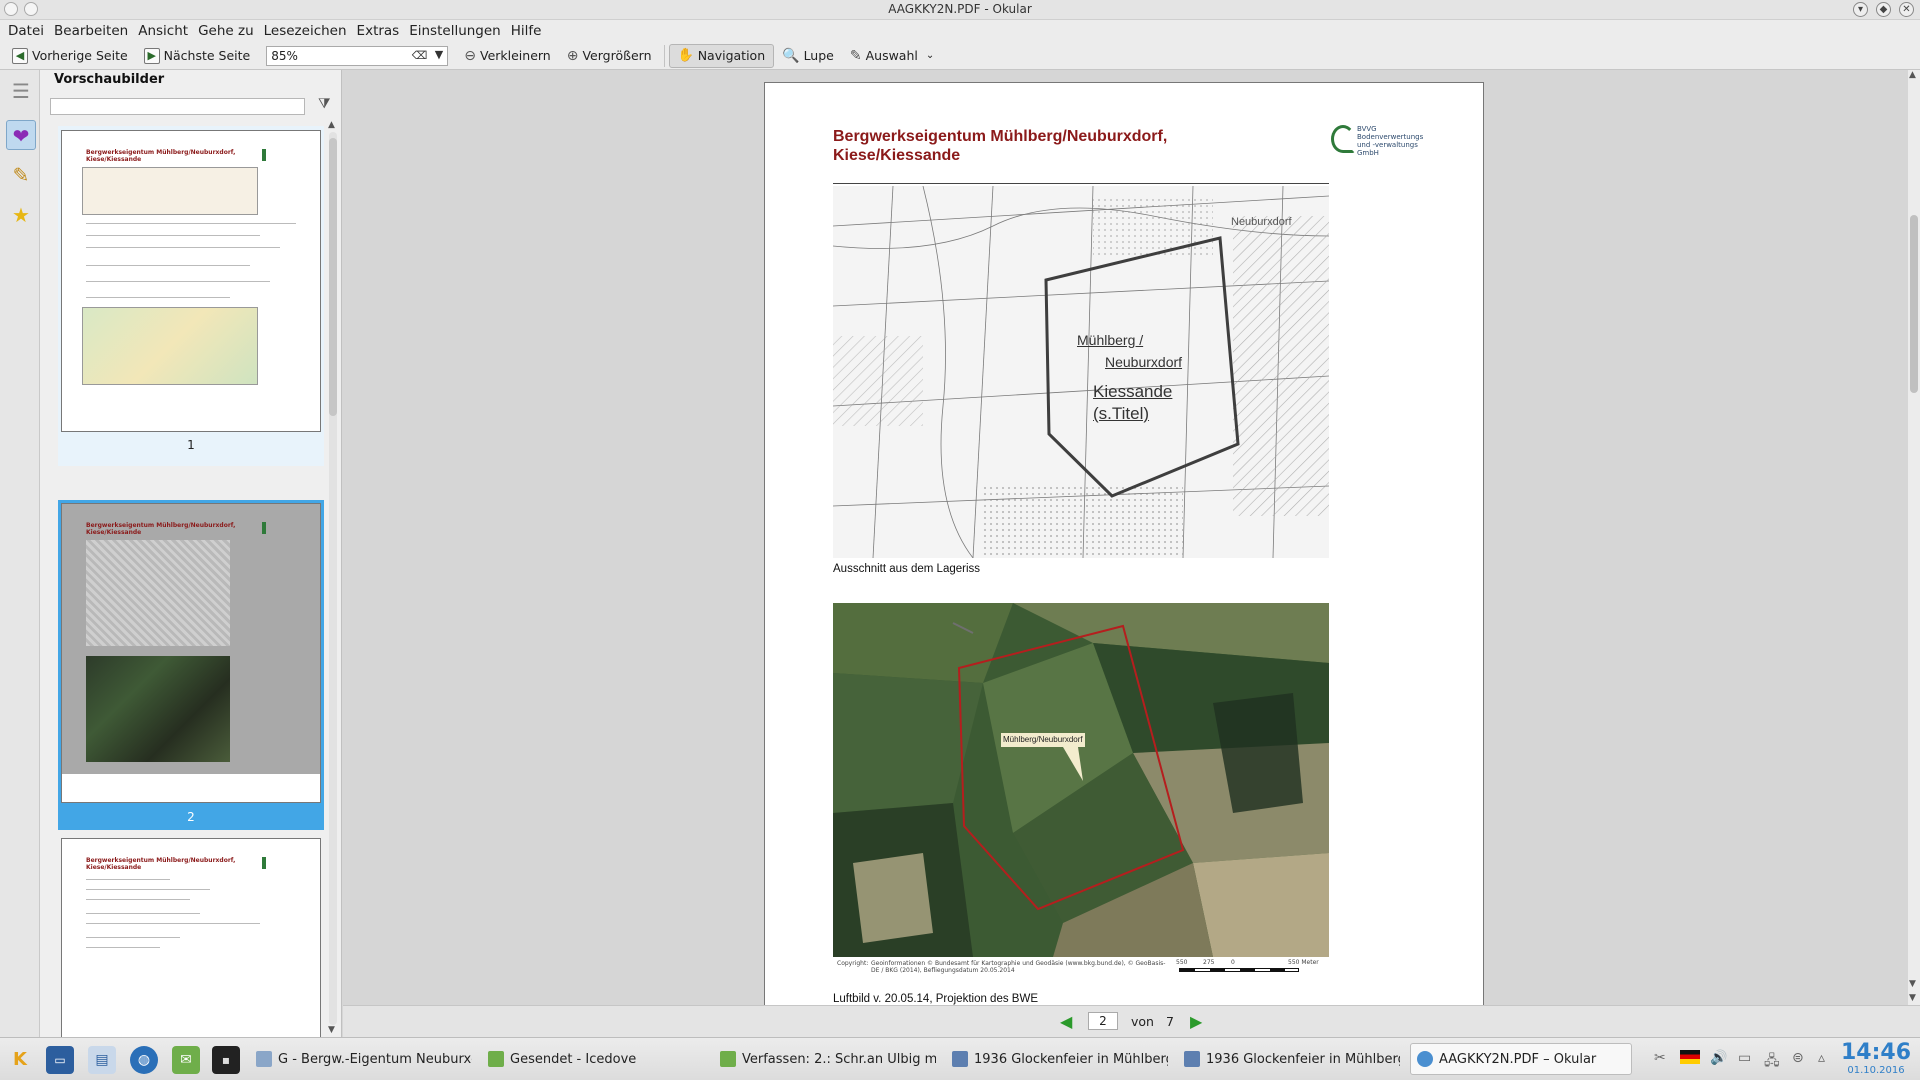  What do you see at coordinates (1744, 1058) in the screenshot?
I see `display-icon: ▭` at bounding box center [1744, 1058].